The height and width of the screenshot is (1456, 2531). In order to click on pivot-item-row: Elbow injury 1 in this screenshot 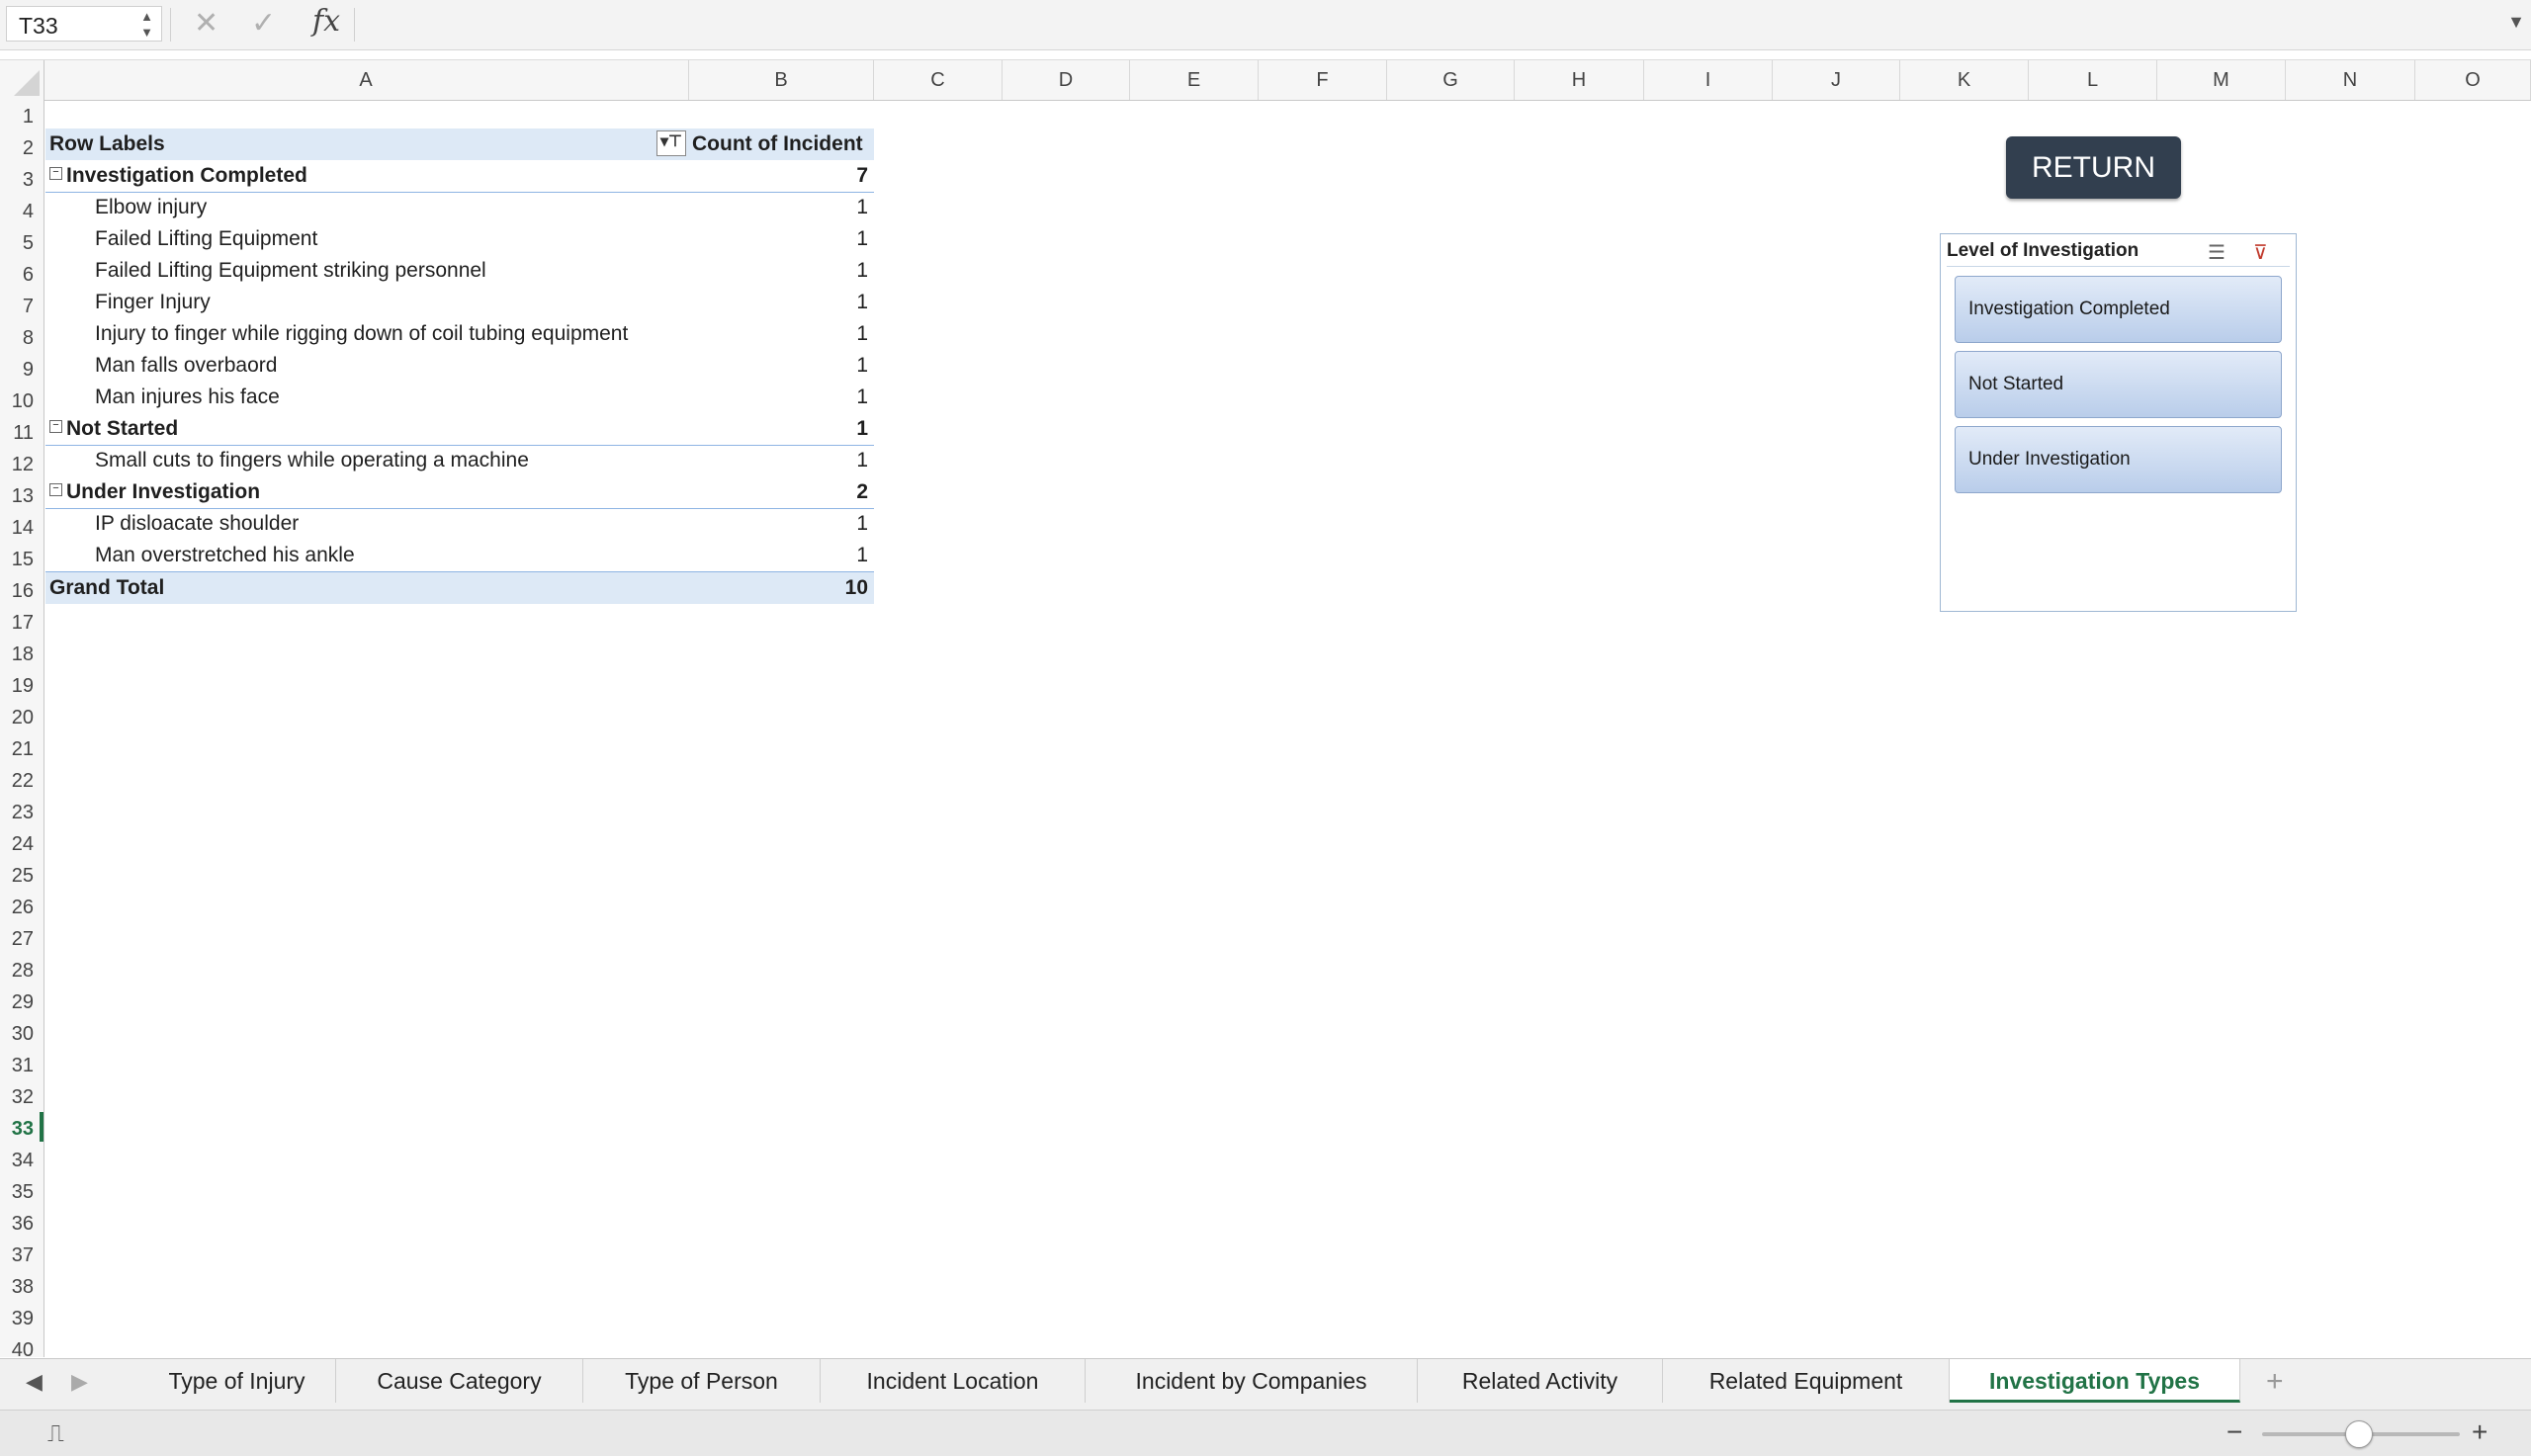, I will do `click(460, 207)`.